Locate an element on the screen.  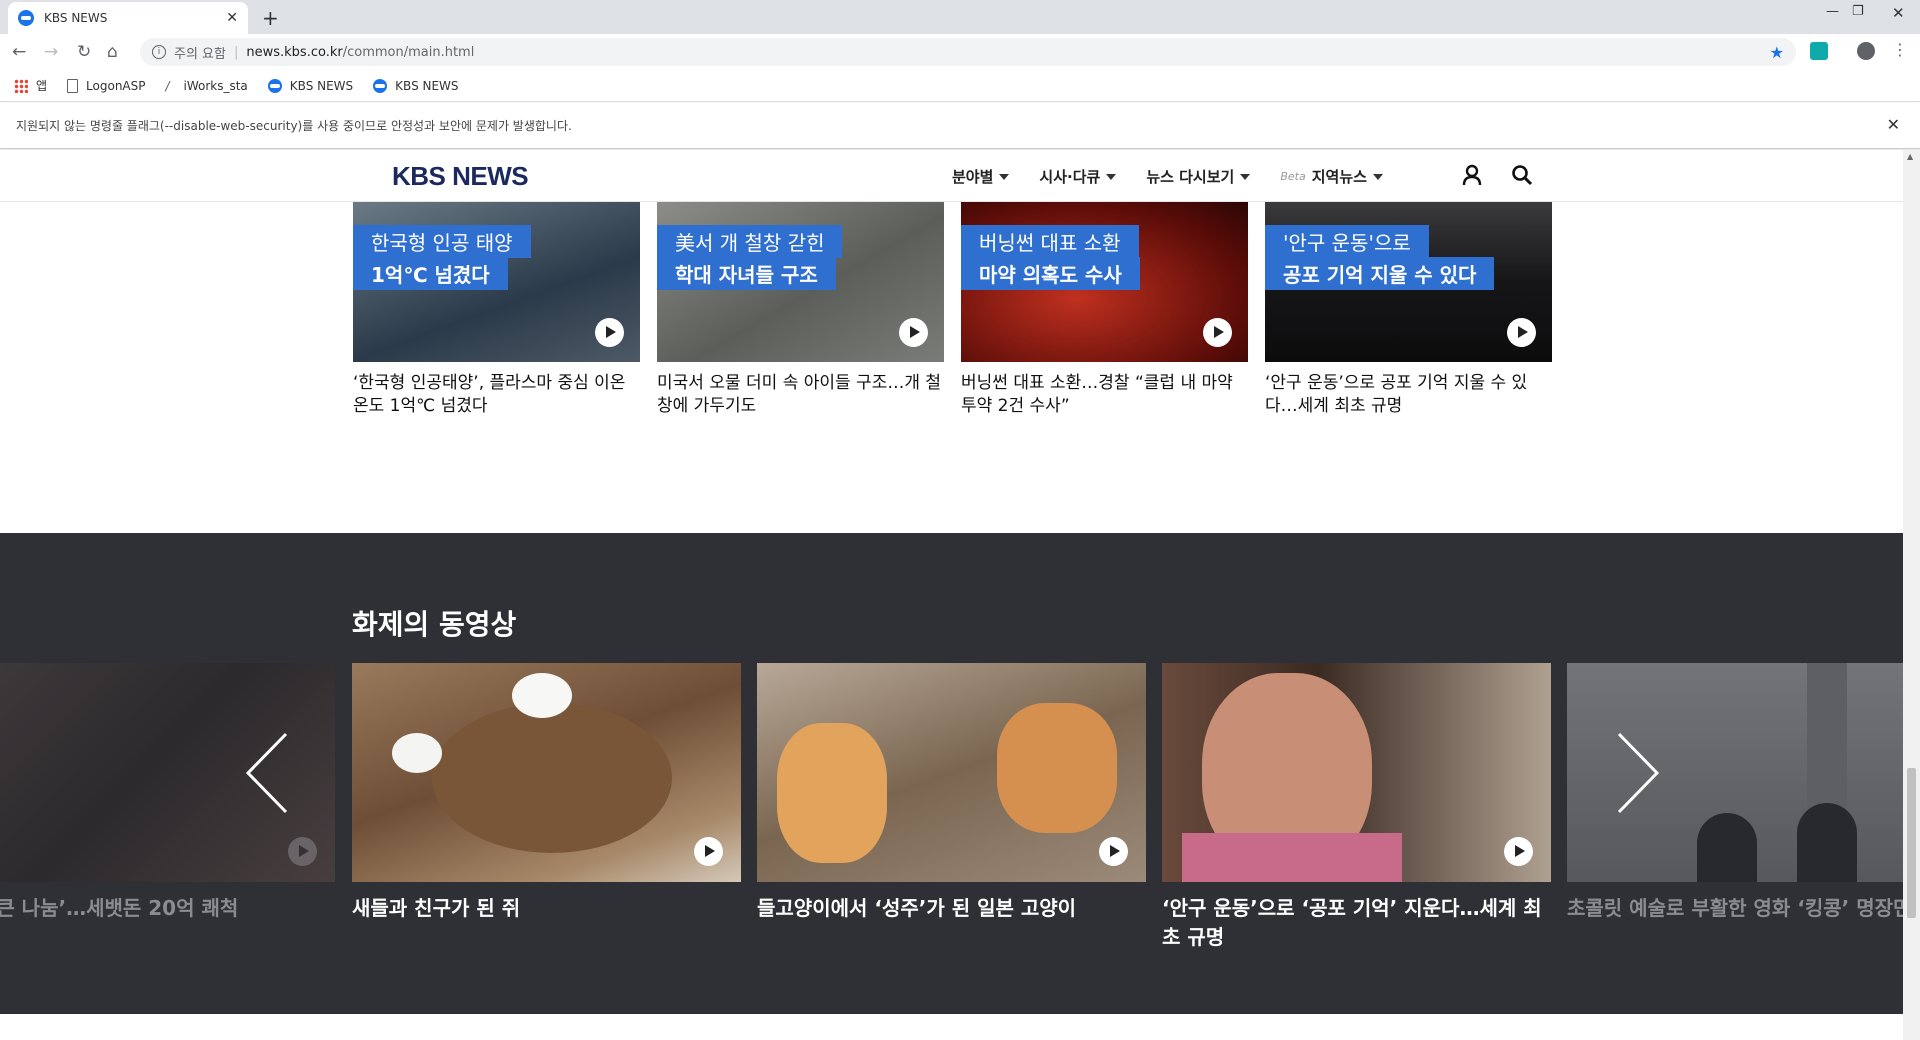
news-title: 버닝썬 대표 소환…경찰 “클럽 내 마약 투약 2건 수사” is located at coordinates (1104, 395).